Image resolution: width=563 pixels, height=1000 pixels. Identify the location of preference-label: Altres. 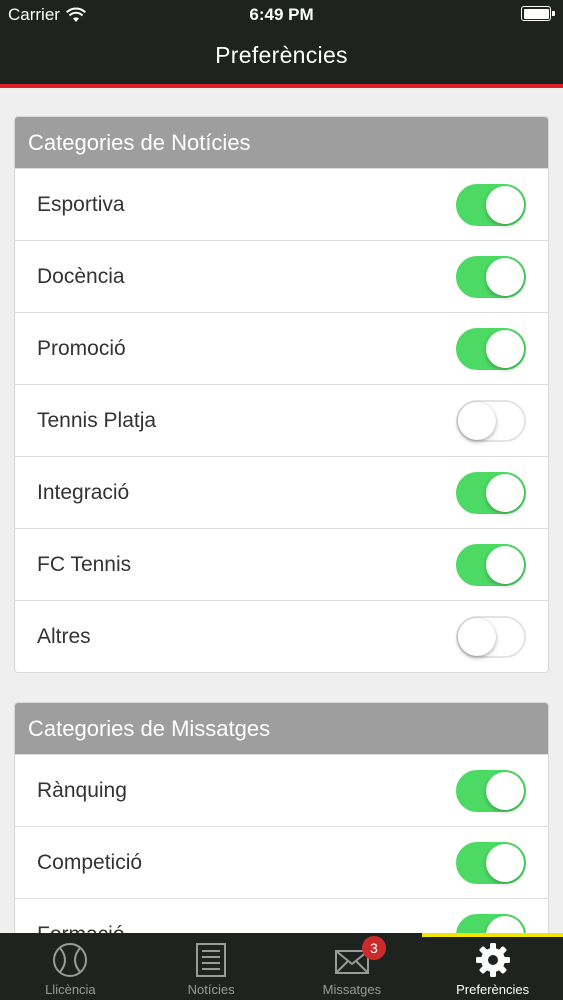
(64, 636).